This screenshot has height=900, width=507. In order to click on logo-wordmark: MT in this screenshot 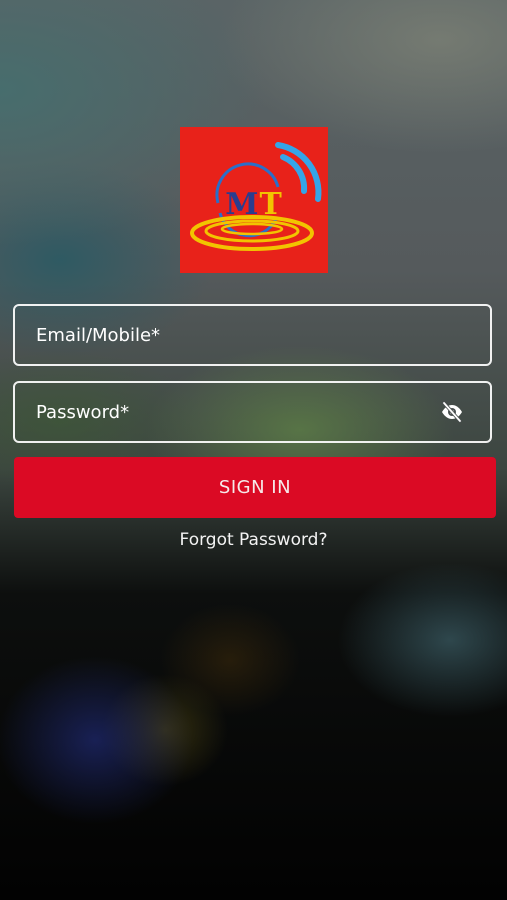, I will do `click(254, 204)`.